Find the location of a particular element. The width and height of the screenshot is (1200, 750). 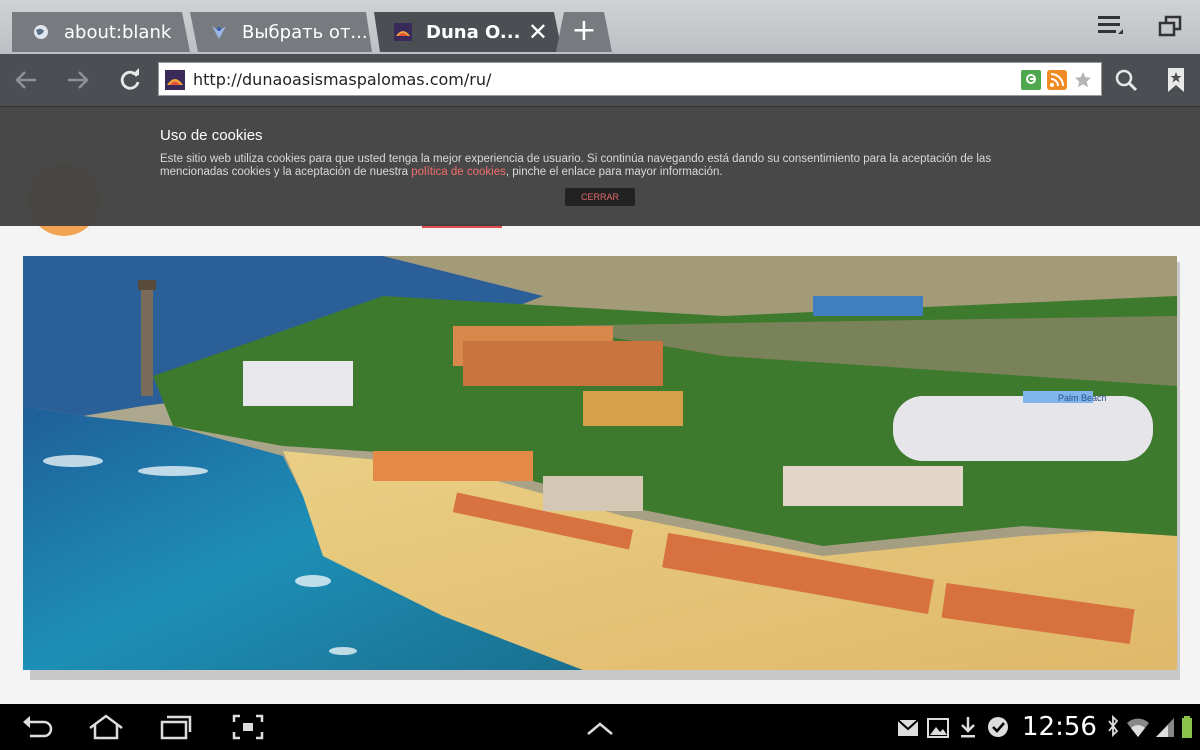

chevron-up-icon is located at coordinates (600, 727).